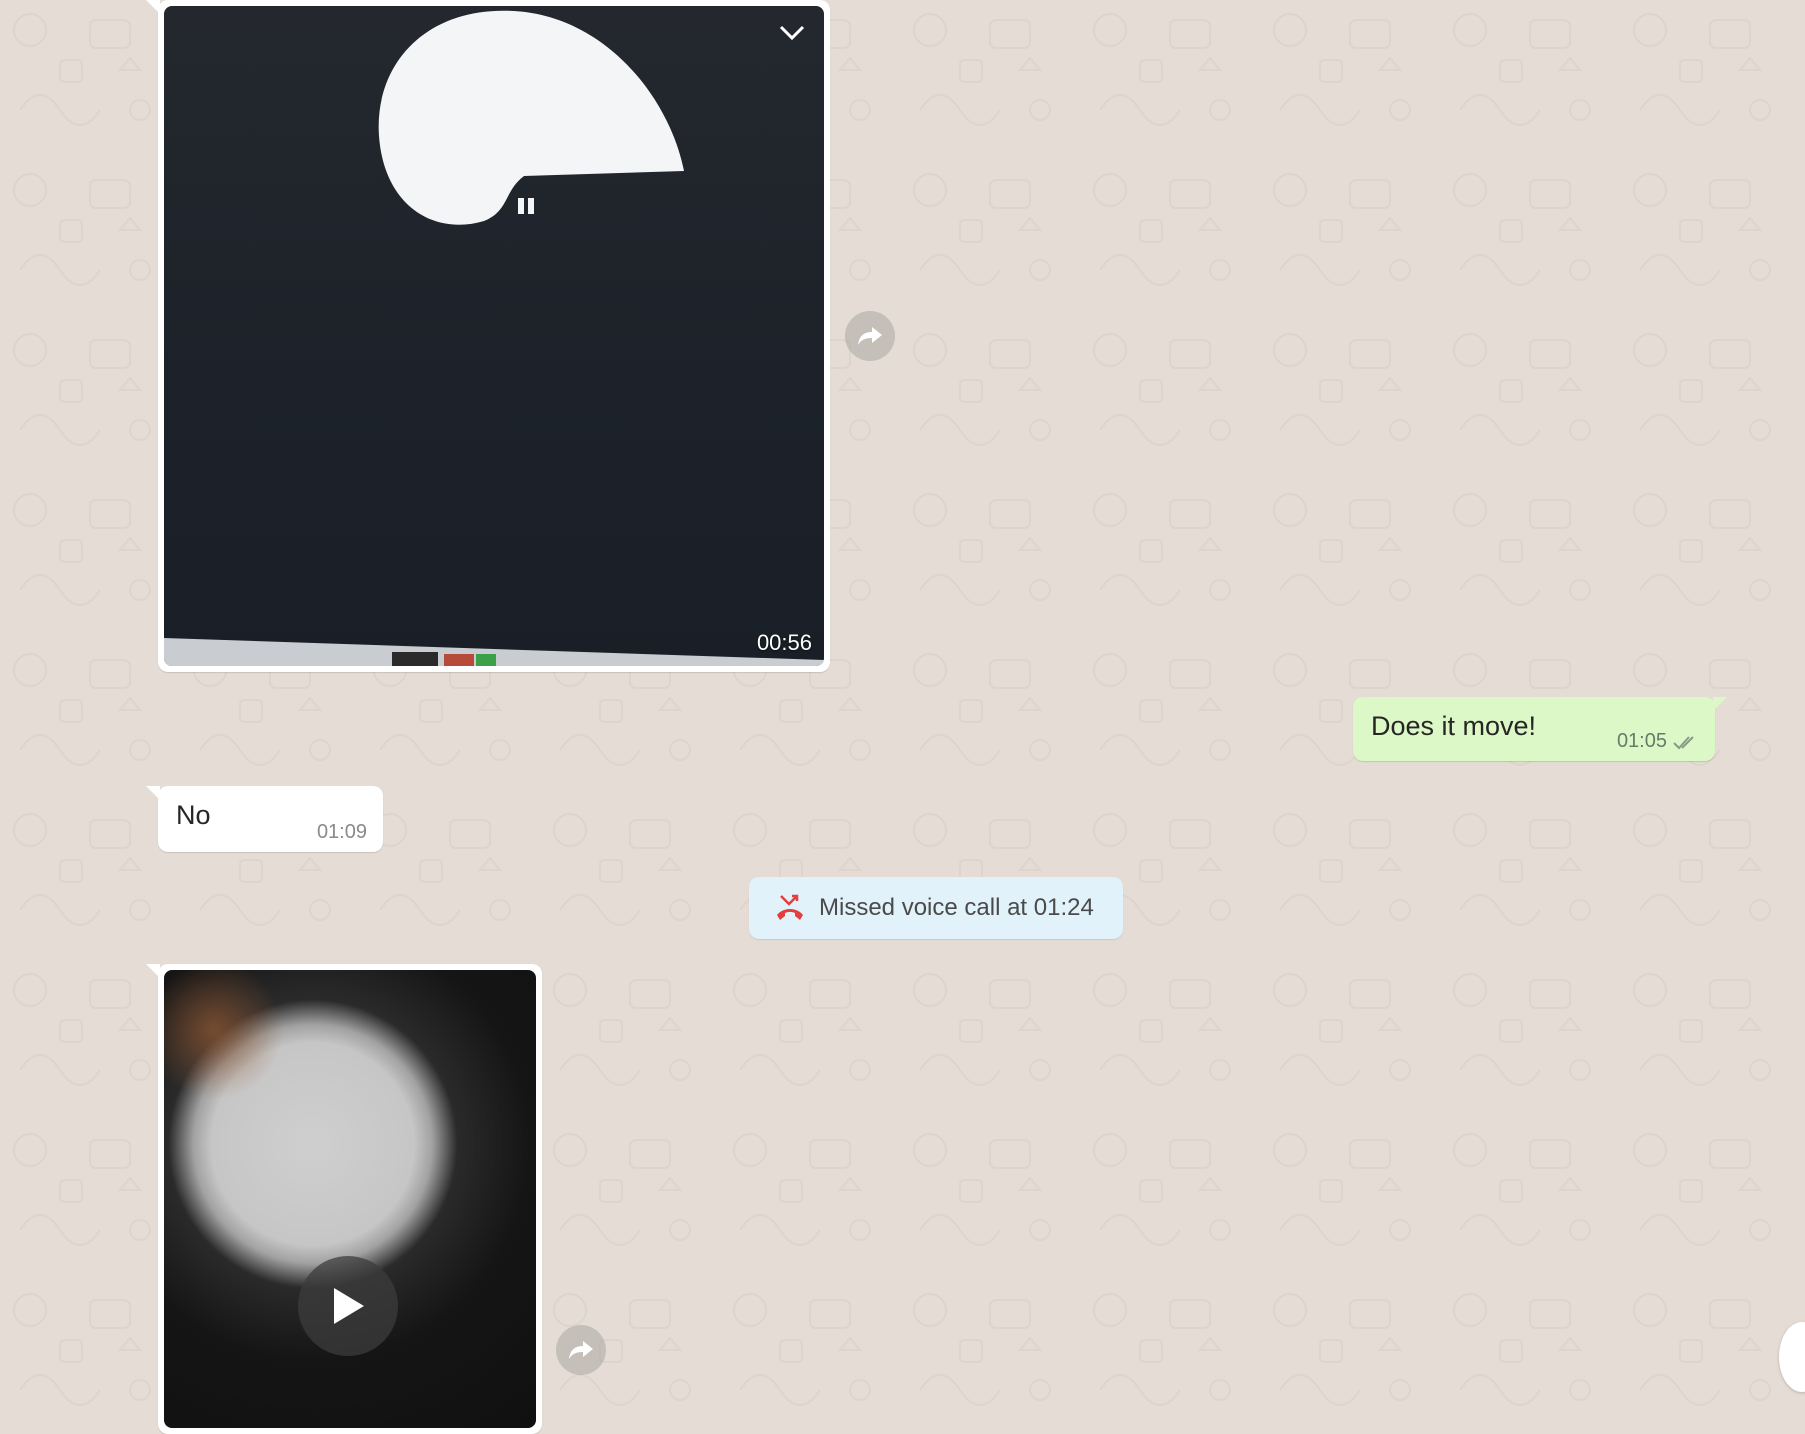  What do you see at coordinates (1683, 742) in the screenshot?
I see `double-check-icon` at bounding box center [1683, 742].